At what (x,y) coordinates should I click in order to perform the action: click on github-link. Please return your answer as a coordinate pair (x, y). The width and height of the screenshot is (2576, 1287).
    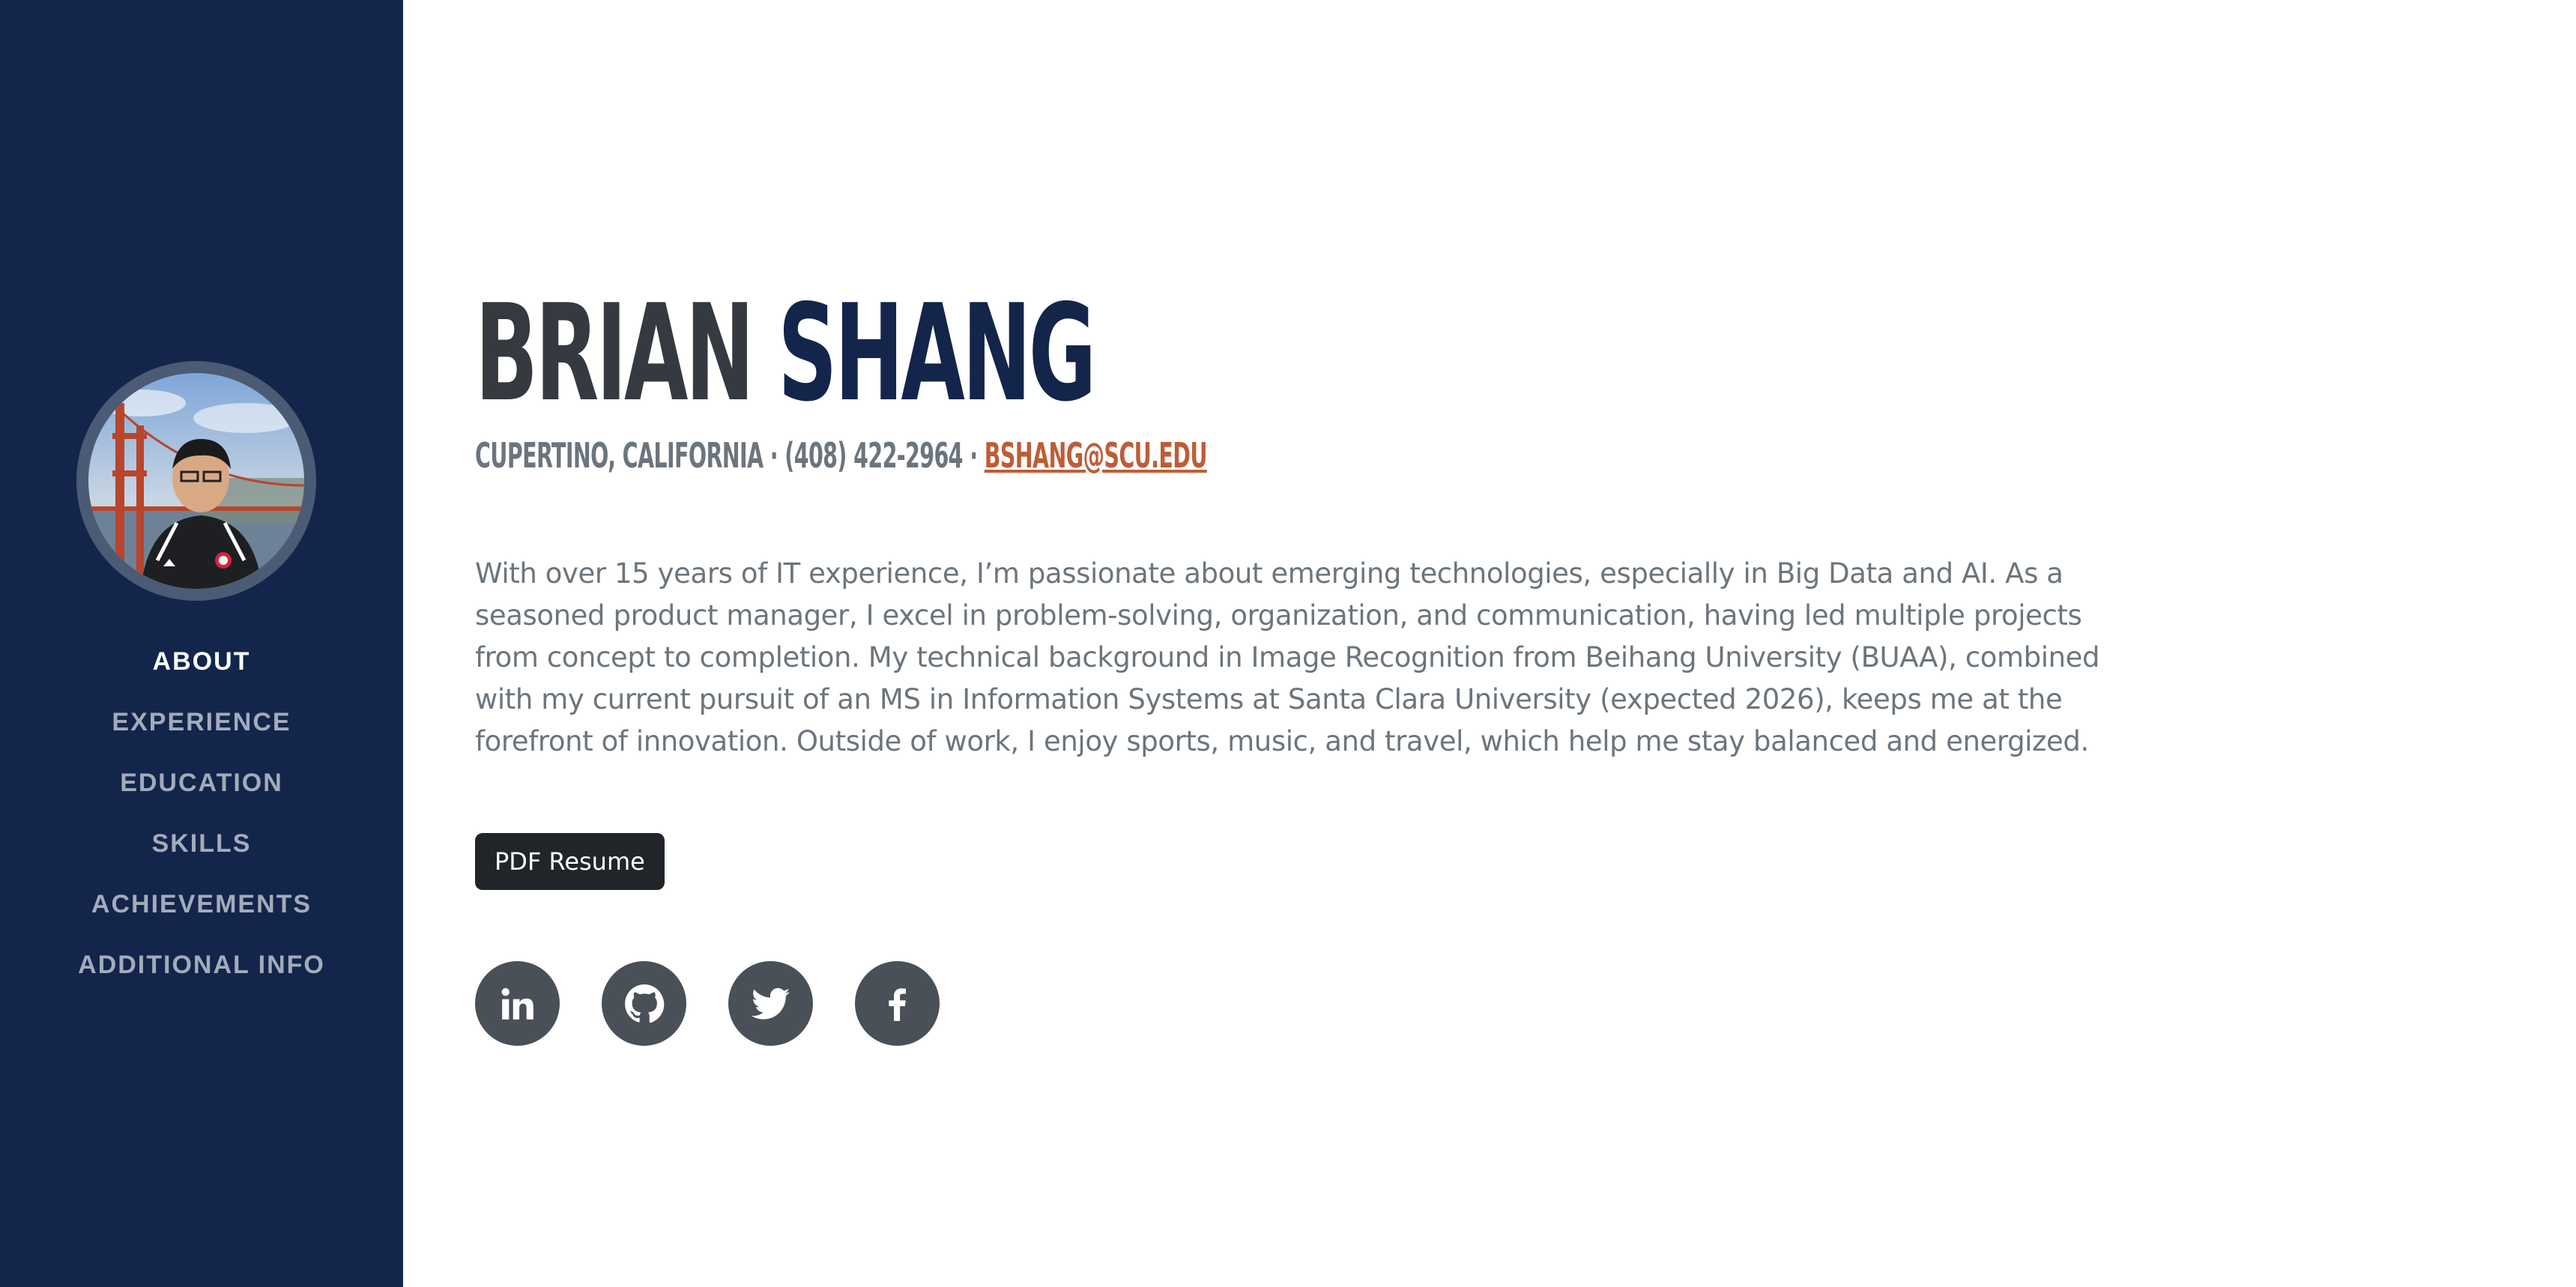
    Looking at the image, I should click on (644, 1004).